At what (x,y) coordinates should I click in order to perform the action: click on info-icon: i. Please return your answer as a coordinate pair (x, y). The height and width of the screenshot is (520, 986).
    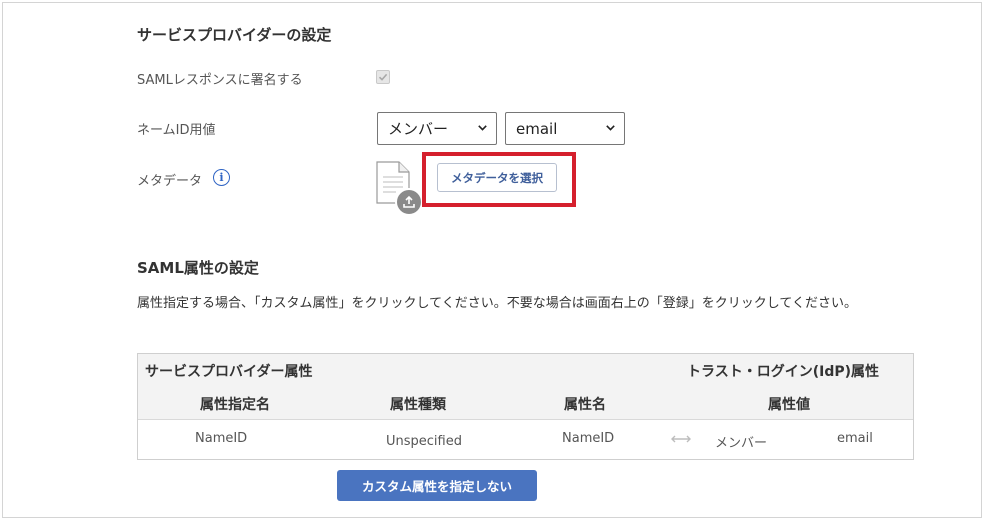
    Looking at the image, I should click on (221, 177).